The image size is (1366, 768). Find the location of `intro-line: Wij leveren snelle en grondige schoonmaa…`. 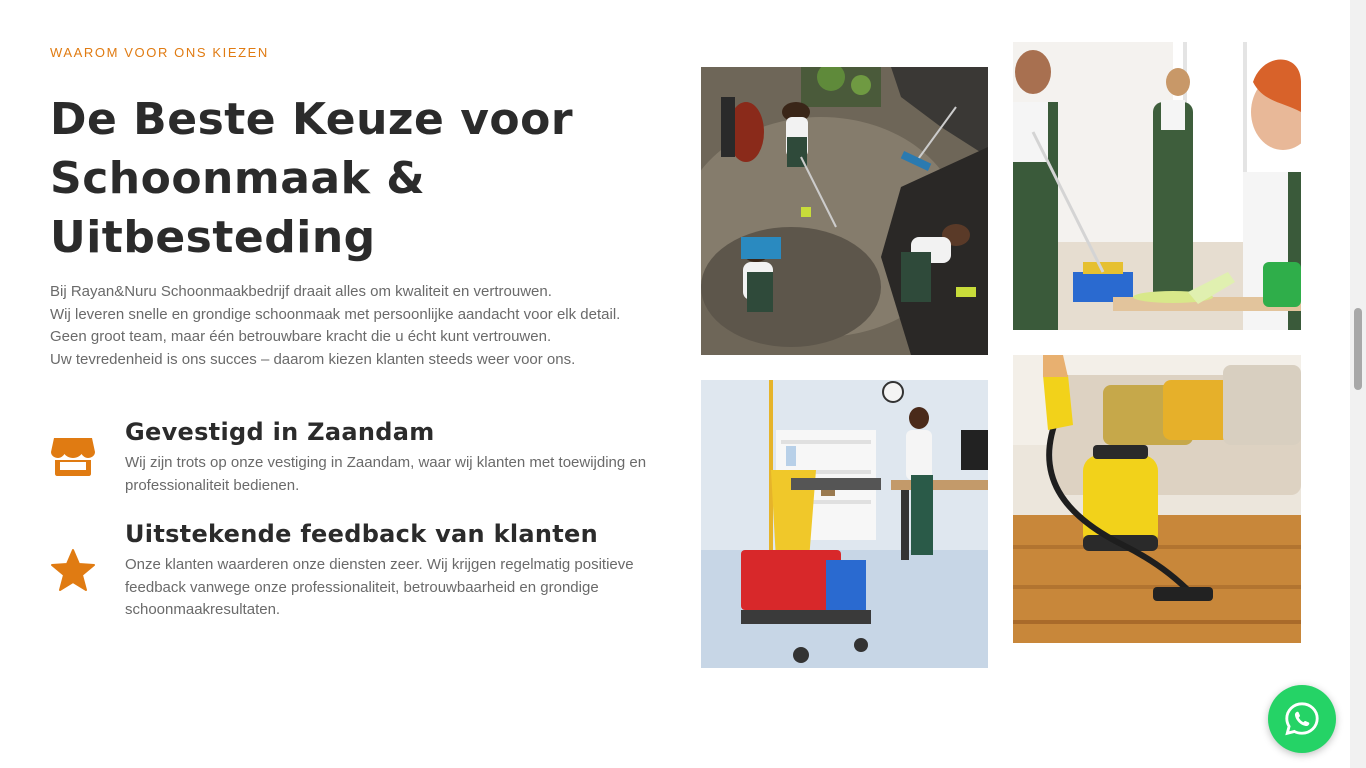

intro-line: Wij leveren snelle en grondige schoonmaa… is located at coordinates (335, 314).